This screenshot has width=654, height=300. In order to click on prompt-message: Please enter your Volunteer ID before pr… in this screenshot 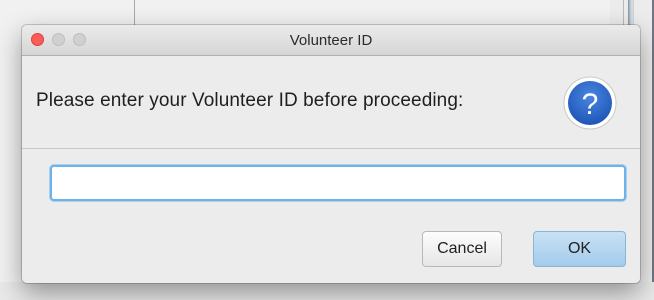, I will do `click(250, 100)`.